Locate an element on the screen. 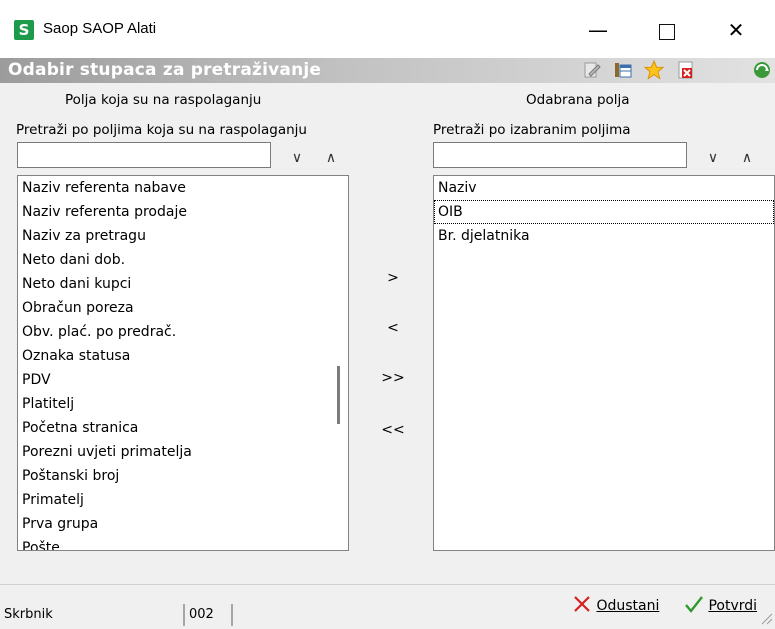 This screenshot has height=629, width=775. list-item: Primatelj is located at coordinates (183, 500).